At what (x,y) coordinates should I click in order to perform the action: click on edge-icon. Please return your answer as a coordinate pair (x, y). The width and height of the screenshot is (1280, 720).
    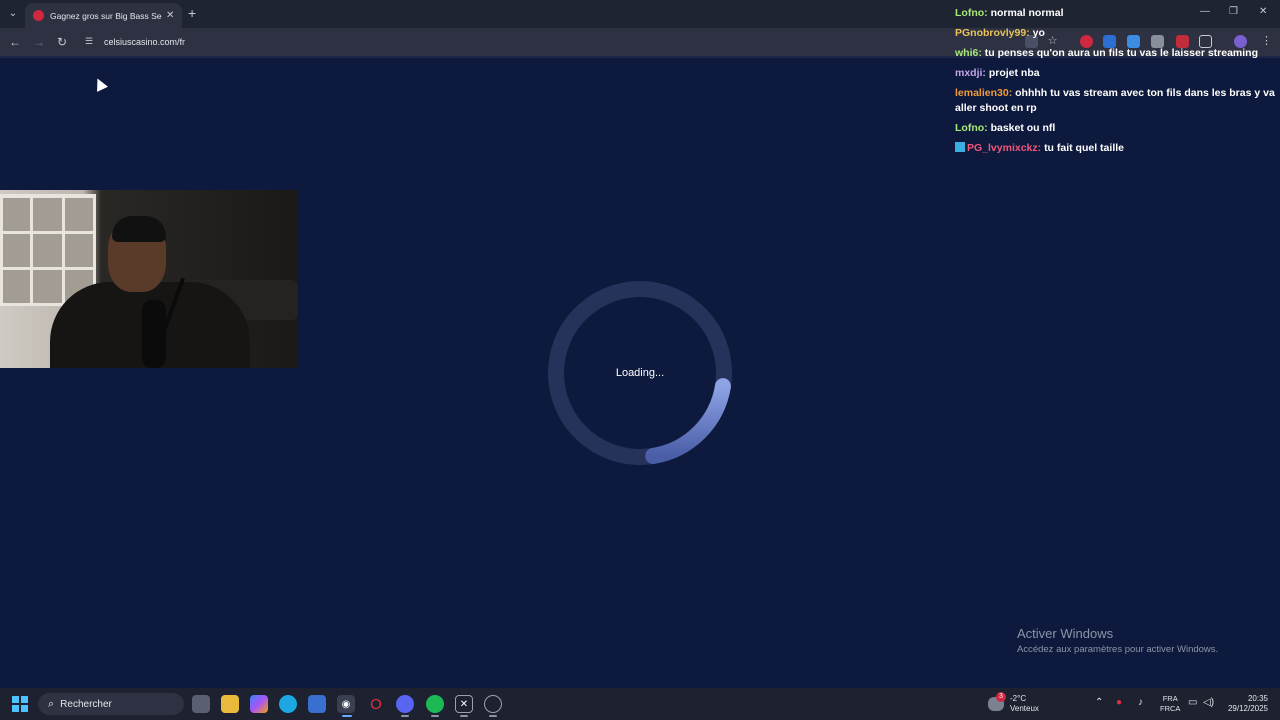
    Looking at the image, I should click on (288, 704).